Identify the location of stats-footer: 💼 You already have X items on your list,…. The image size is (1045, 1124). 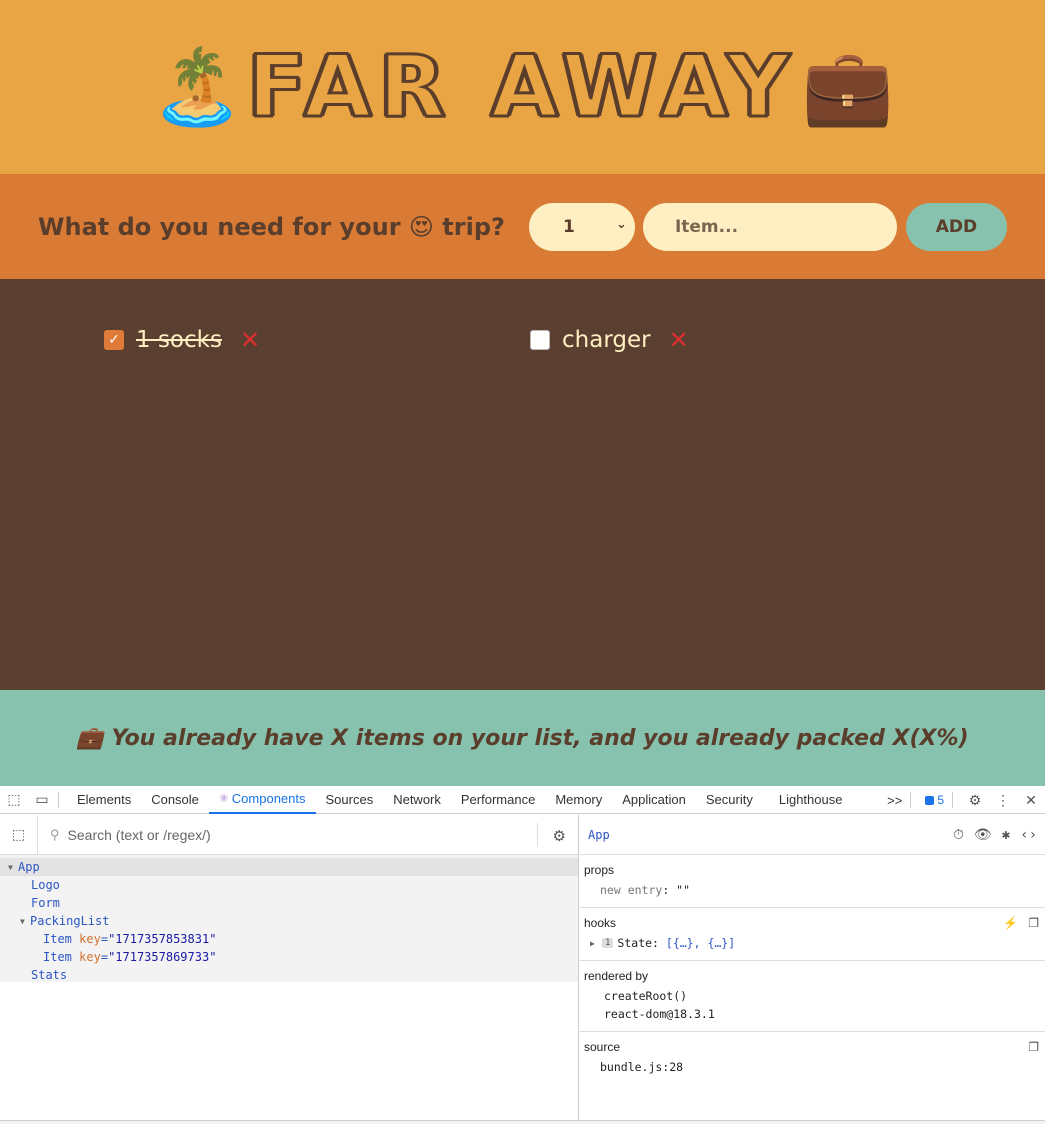
(522, 738).